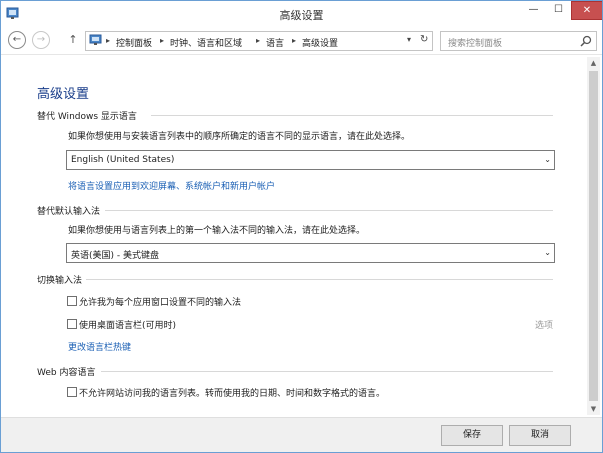 This screenshot has width=603, height=453. I want to click on save-button: 保存, so click(472, 435).